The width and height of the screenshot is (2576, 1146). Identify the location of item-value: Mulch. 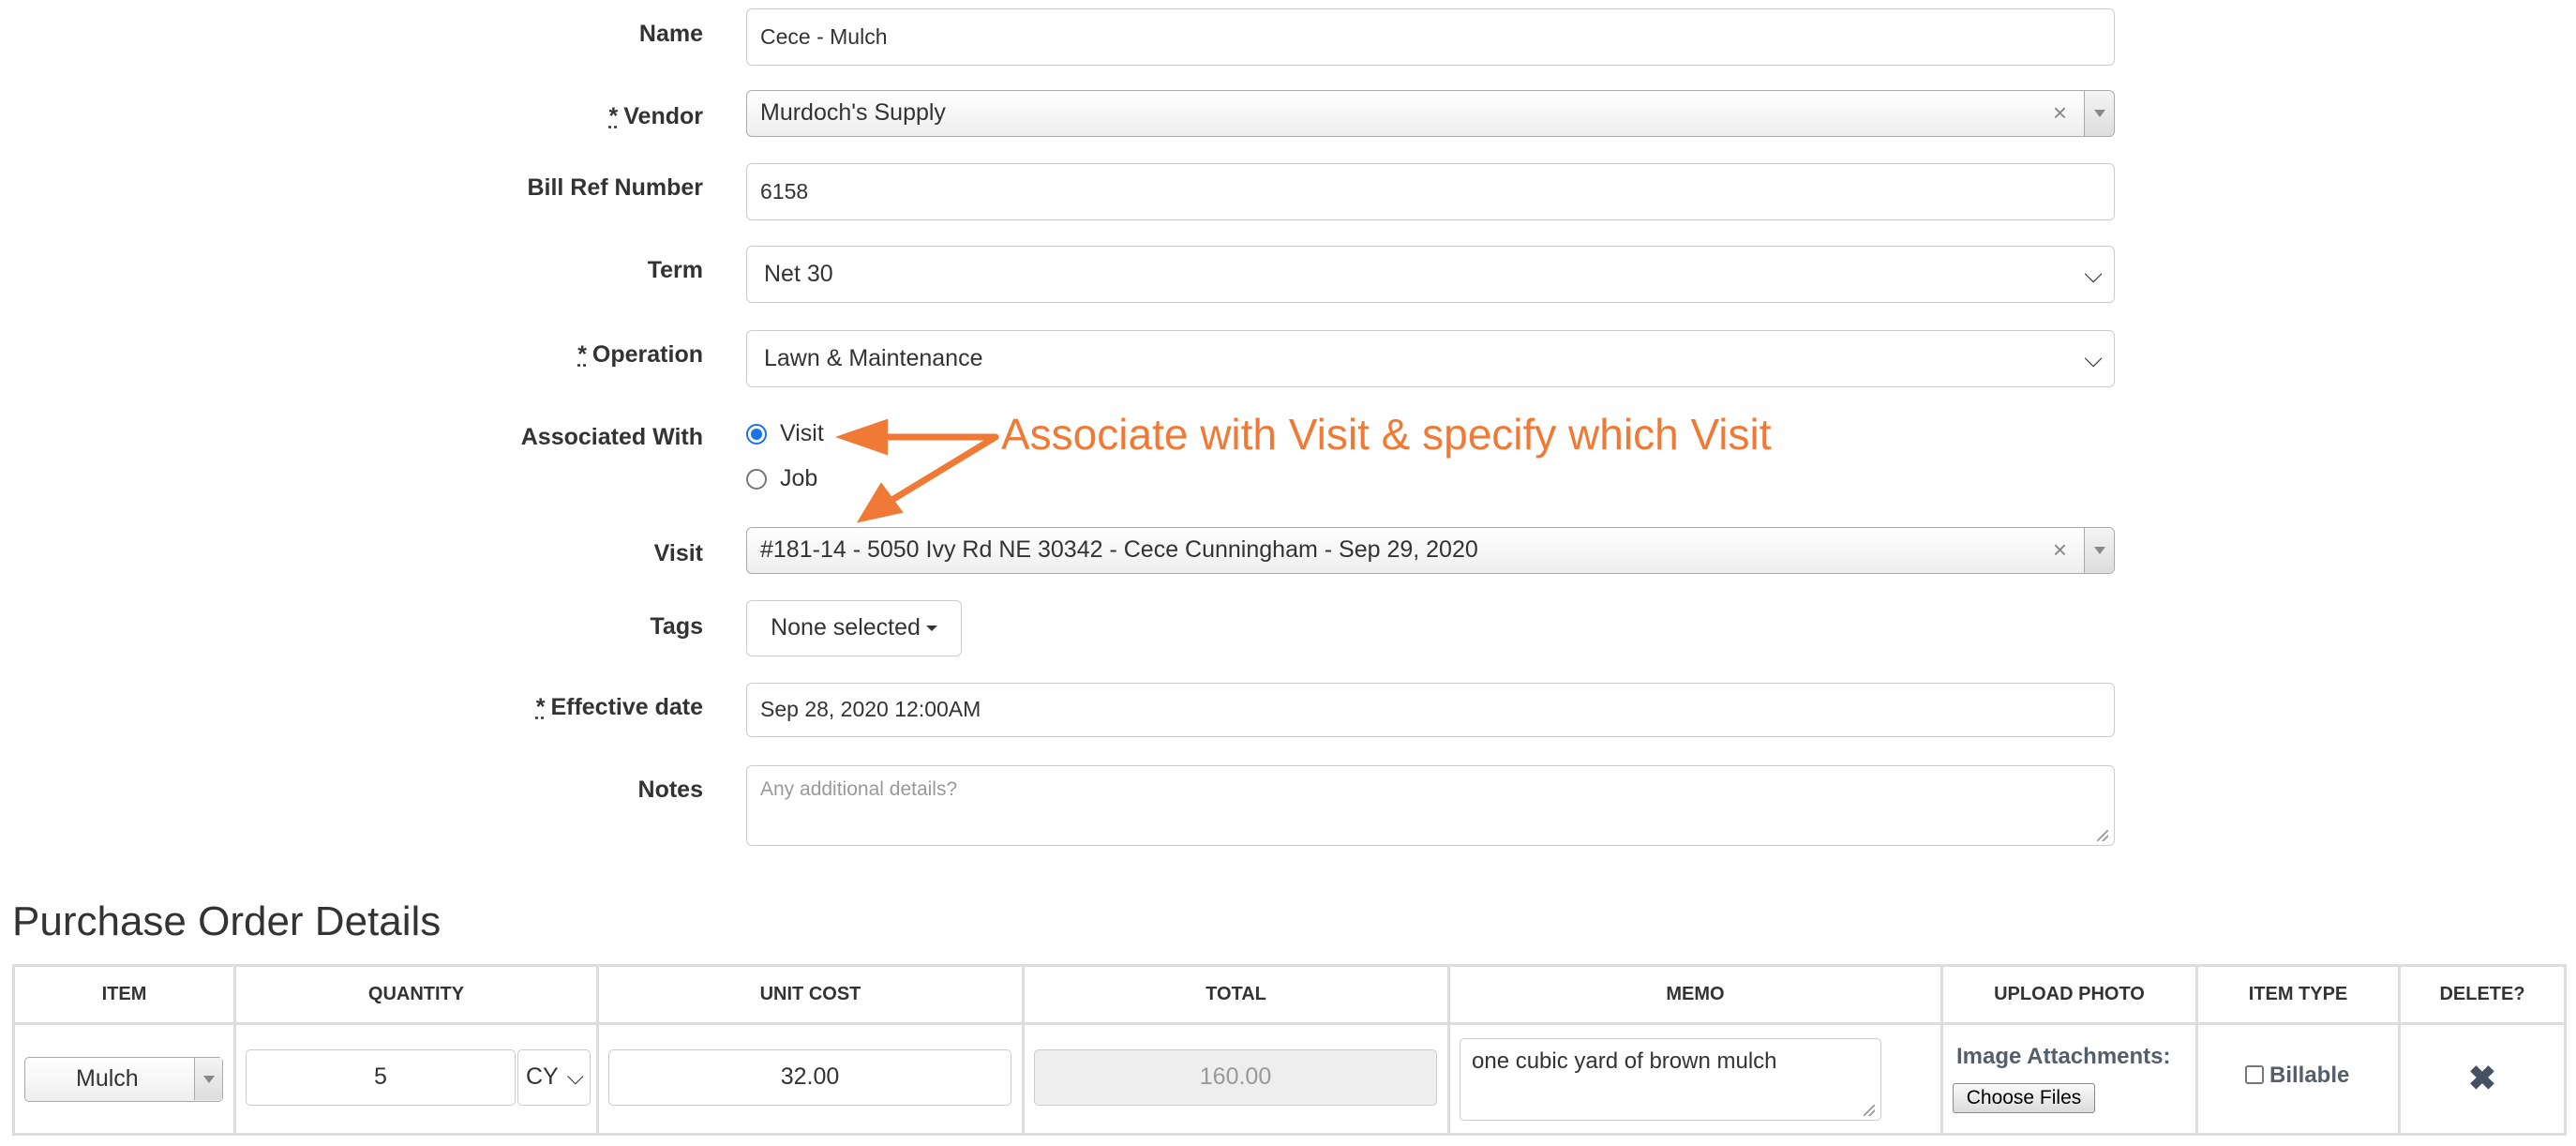
(108, 1078).